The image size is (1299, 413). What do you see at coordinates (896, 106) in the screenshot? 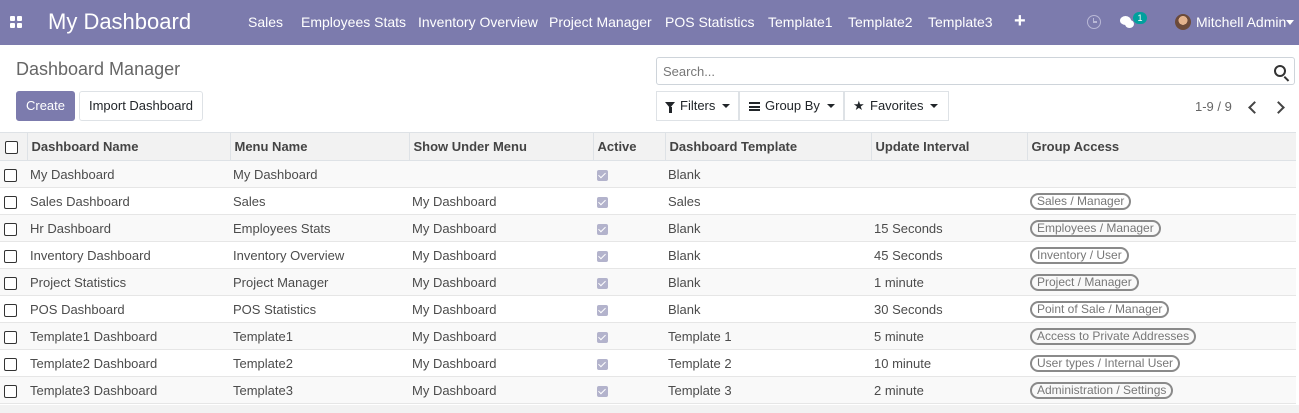
I see `favorites-button: ★ Favorites` at bounding box center [896, 106].